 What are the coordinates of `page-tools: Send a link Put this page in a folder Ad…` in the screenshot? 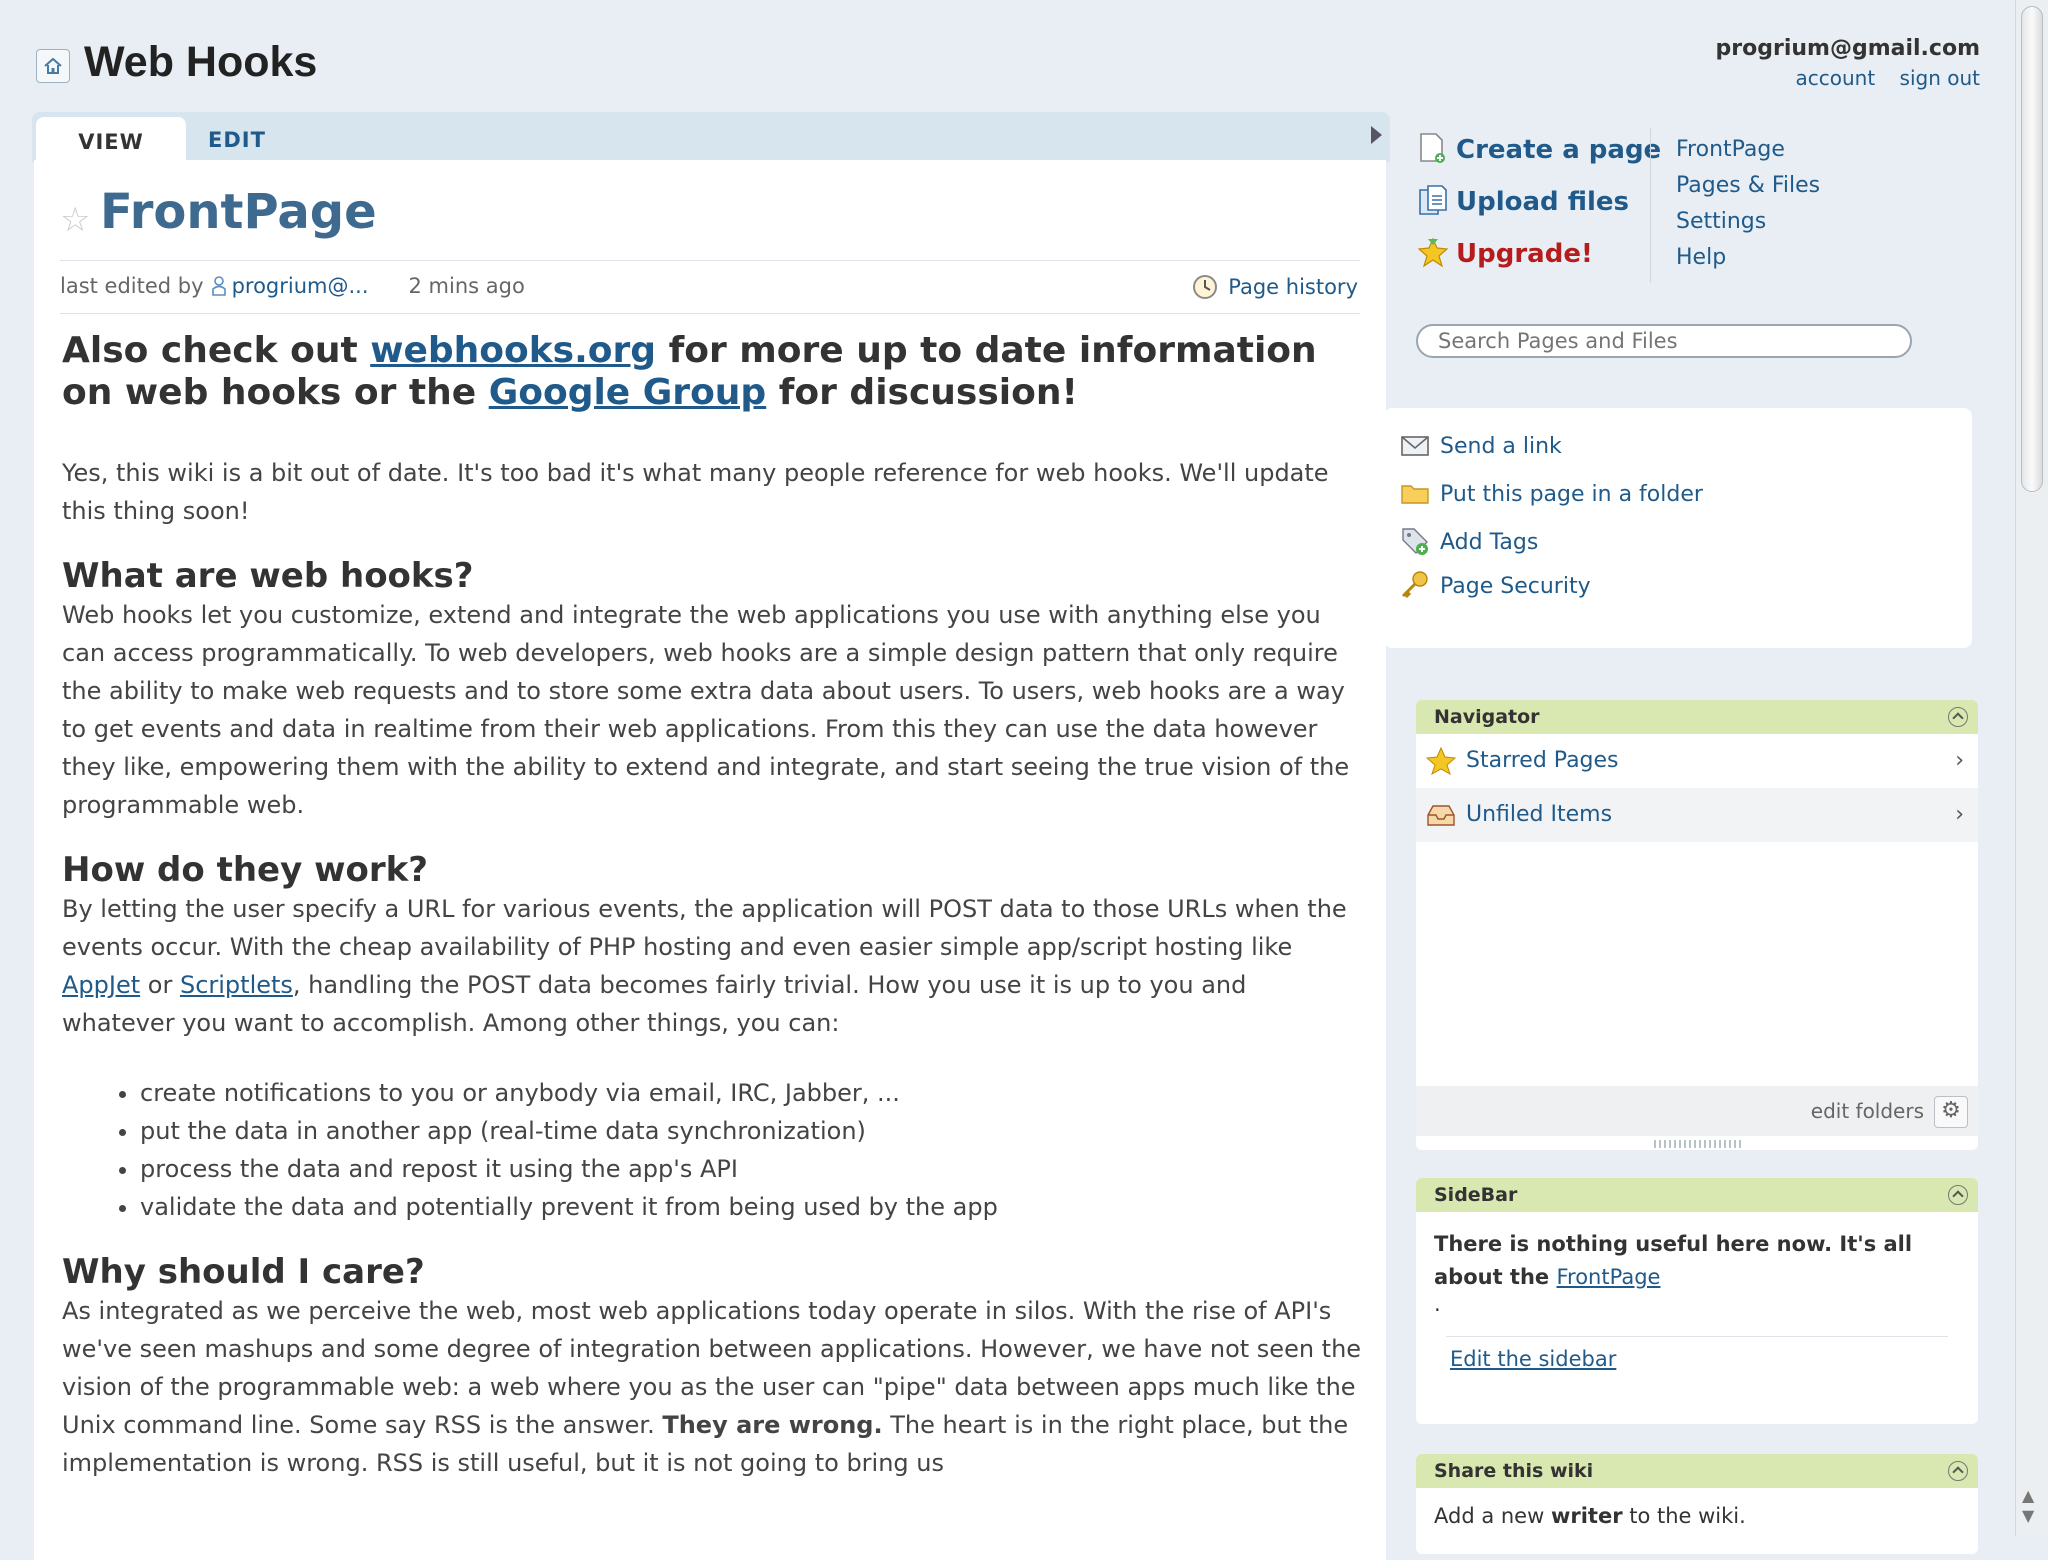 It's located at (1678, 528).